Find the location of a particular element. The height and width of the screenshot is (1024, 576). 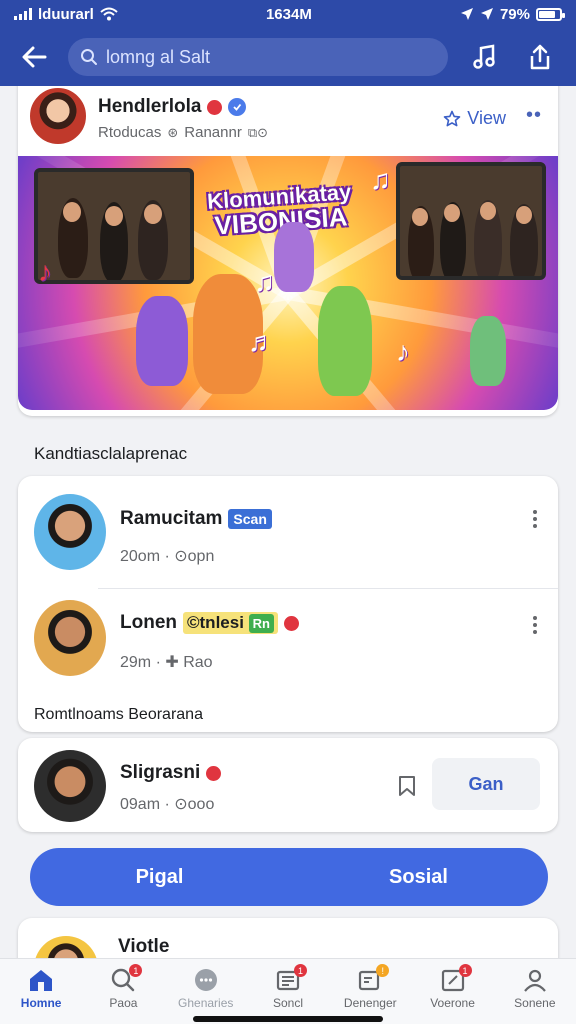

status-badge-secondary: Rn is located at coordinates (261, 623).